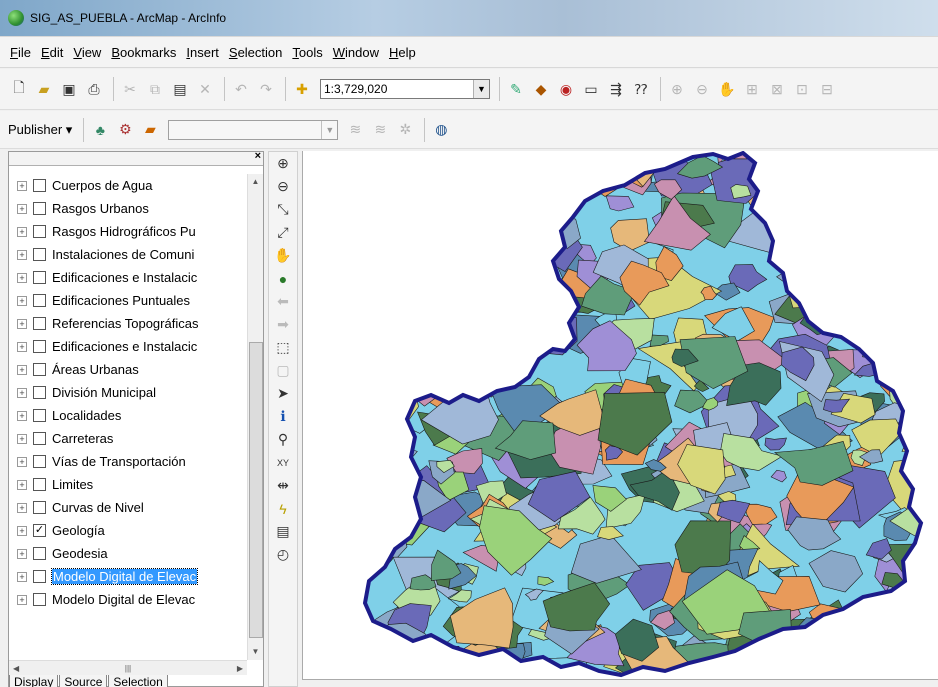 The width and height of the screenshot is (938, 687). I want to click on go-to-xy-icon: XY, so click(283, 462).